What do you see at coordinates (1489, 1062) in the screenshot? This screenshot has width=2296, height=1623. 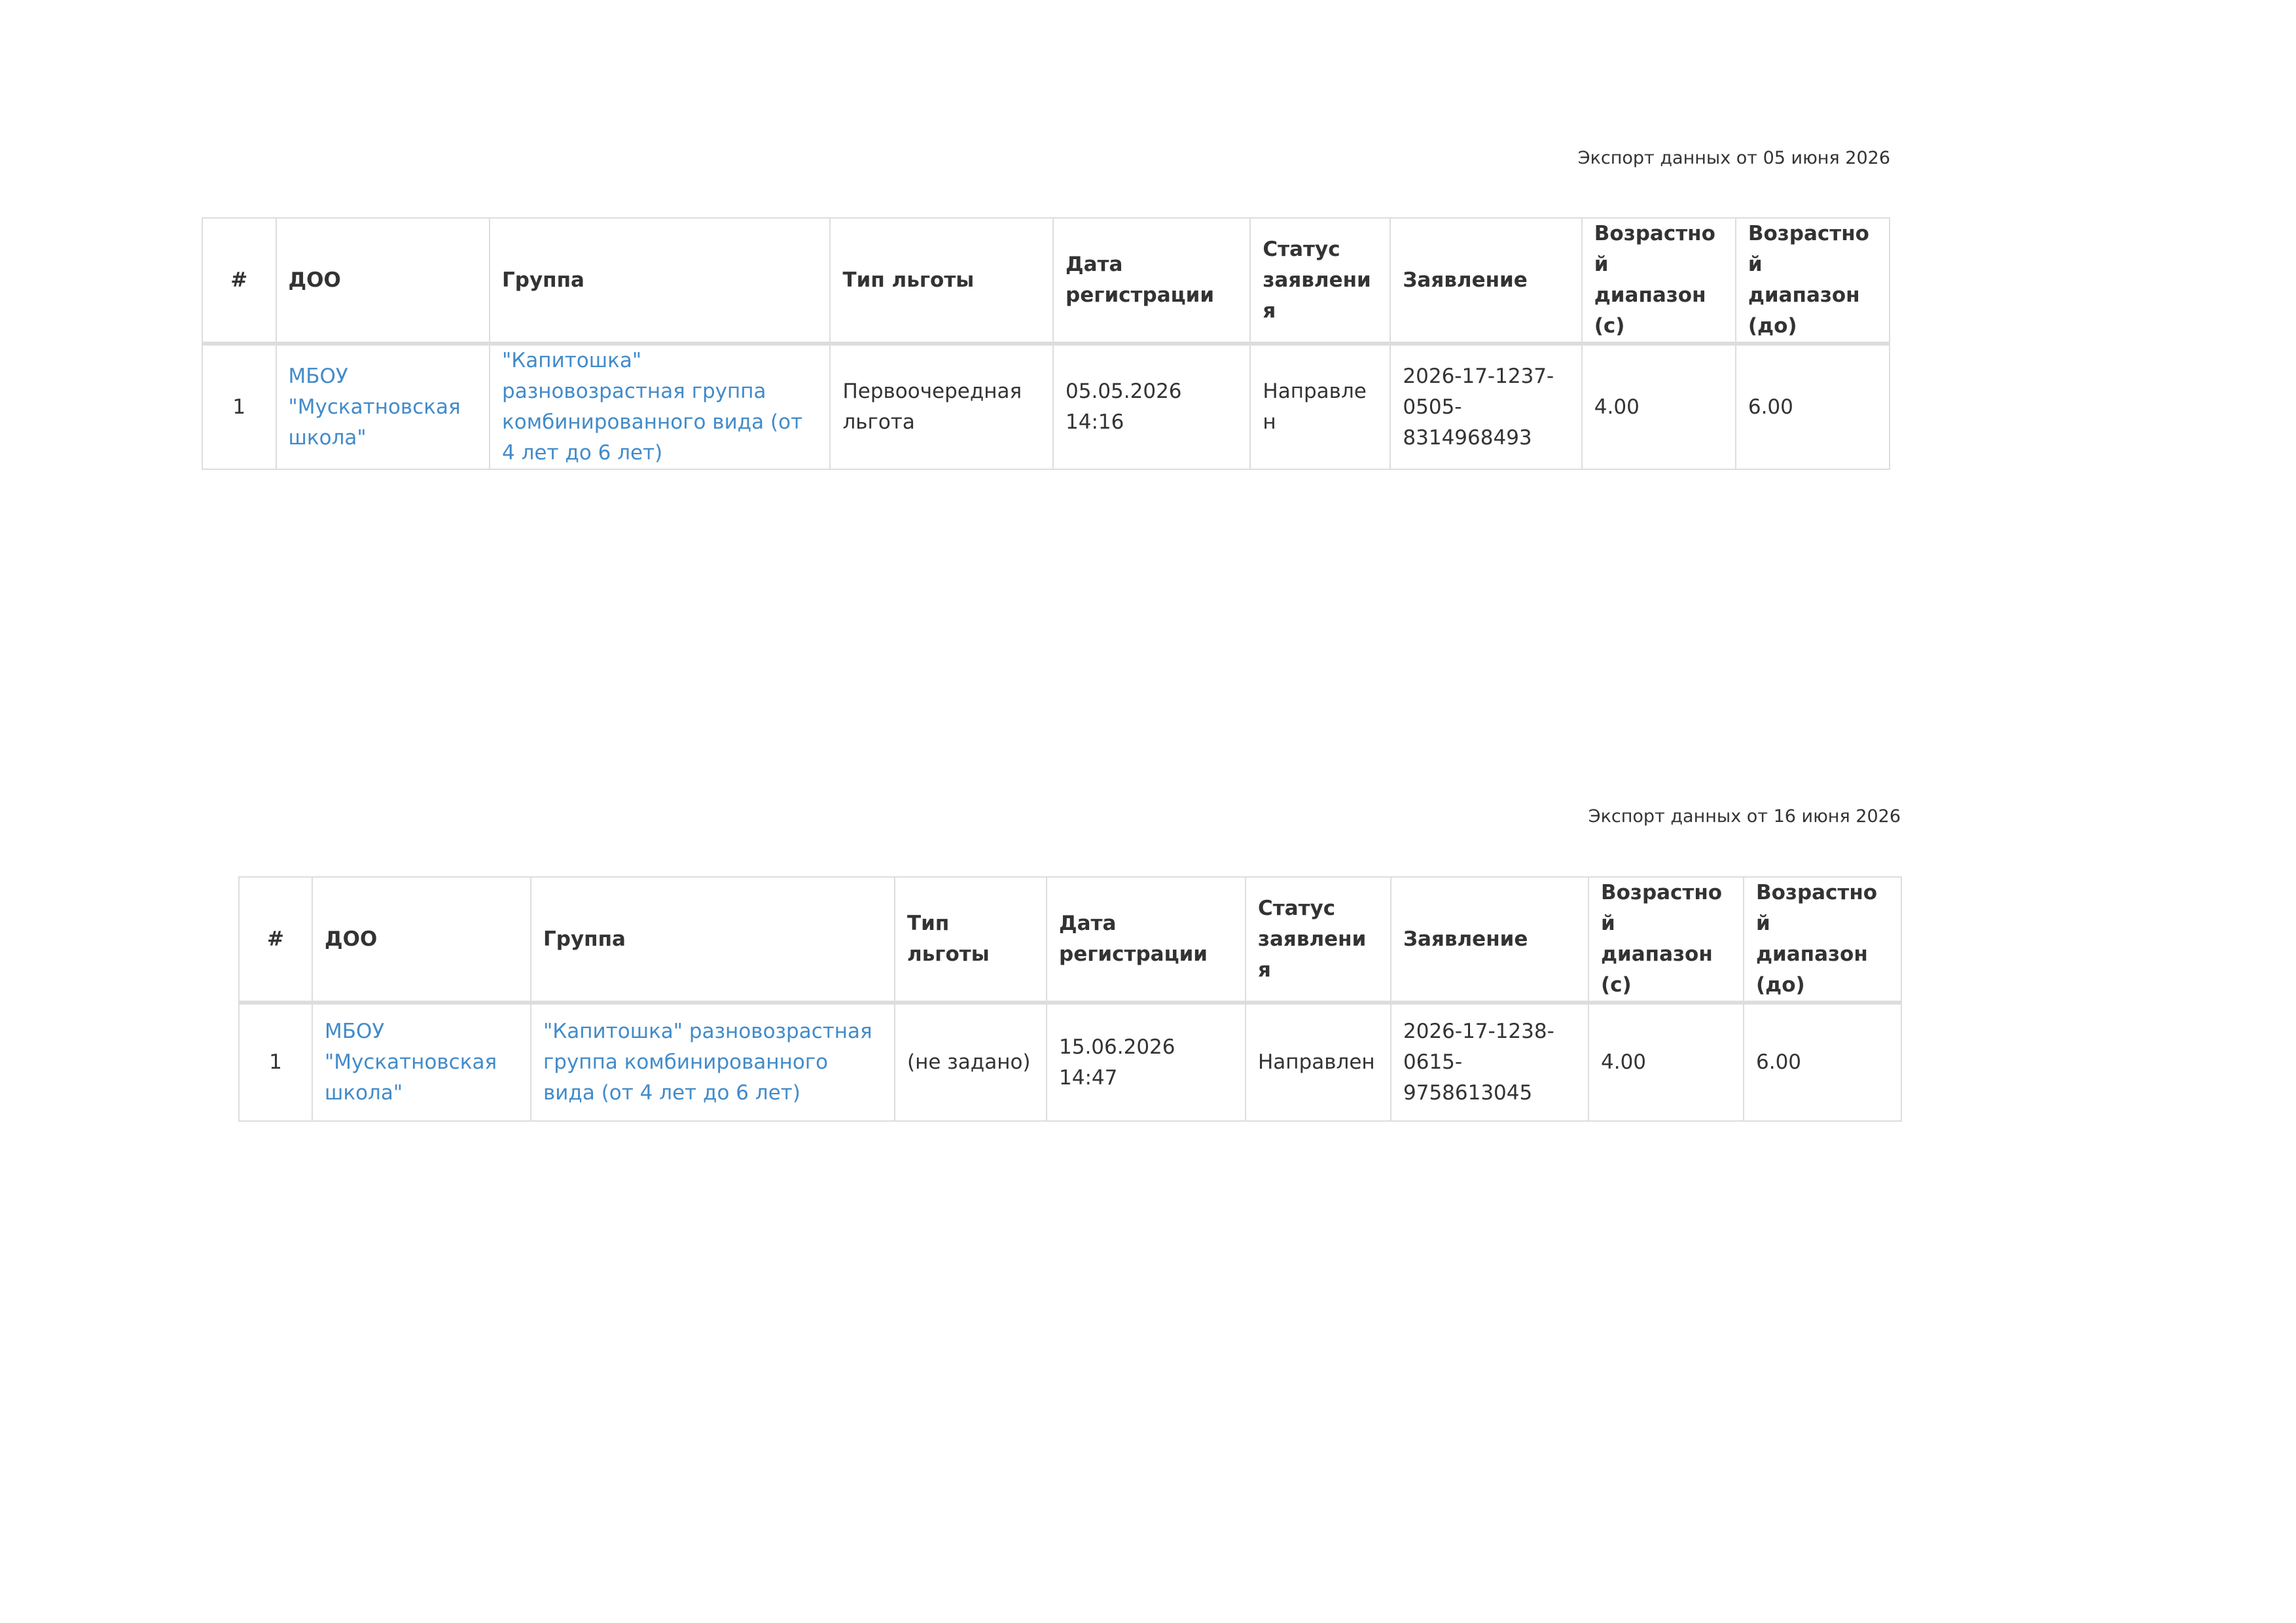 I see `application-cell: 2026-17-1238-0615-9758613045` at bounding box center [1489, 1062].